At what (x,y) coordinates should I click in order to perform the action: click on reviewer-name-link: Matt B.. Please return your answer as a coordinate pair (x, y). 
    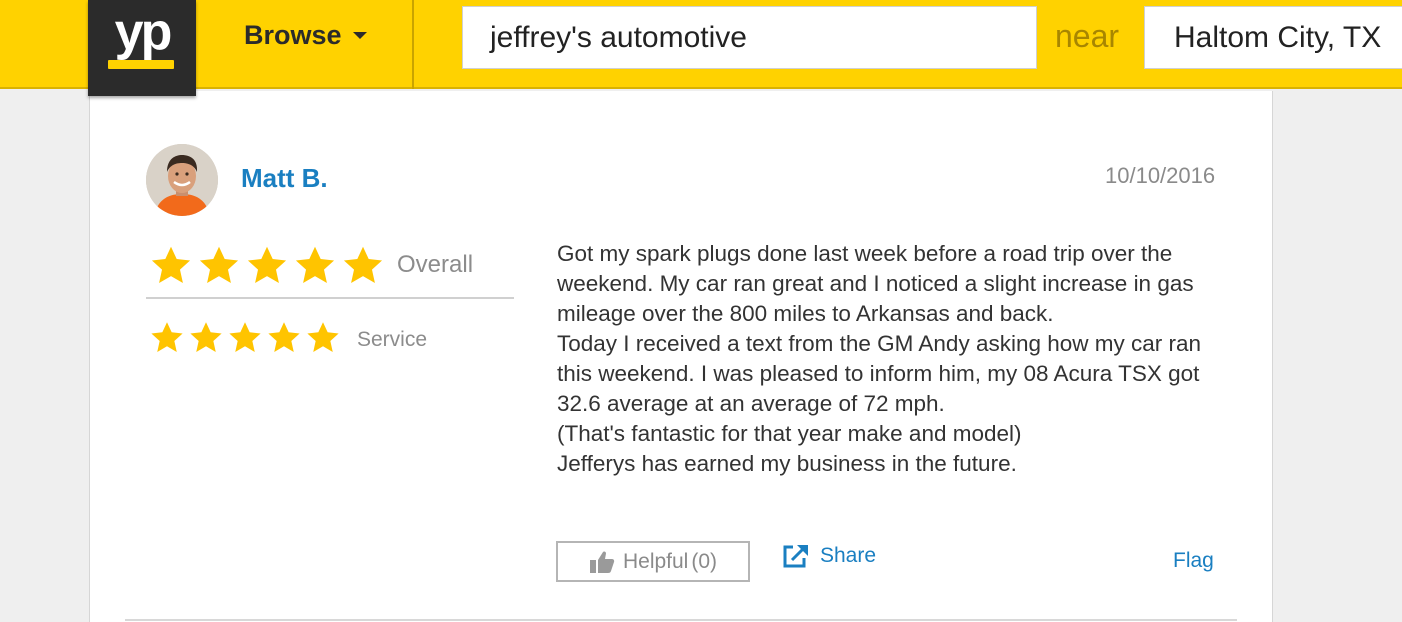
    Looking at the image, I should click on (284, 178).